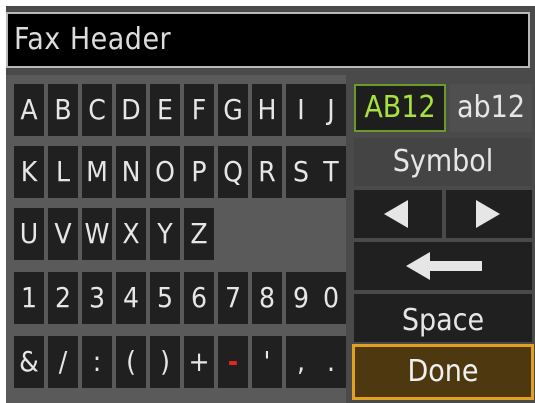  Describe the element at coordinates (267, 362) in the screenshot. I see `key-apostrophe: '` at that location.